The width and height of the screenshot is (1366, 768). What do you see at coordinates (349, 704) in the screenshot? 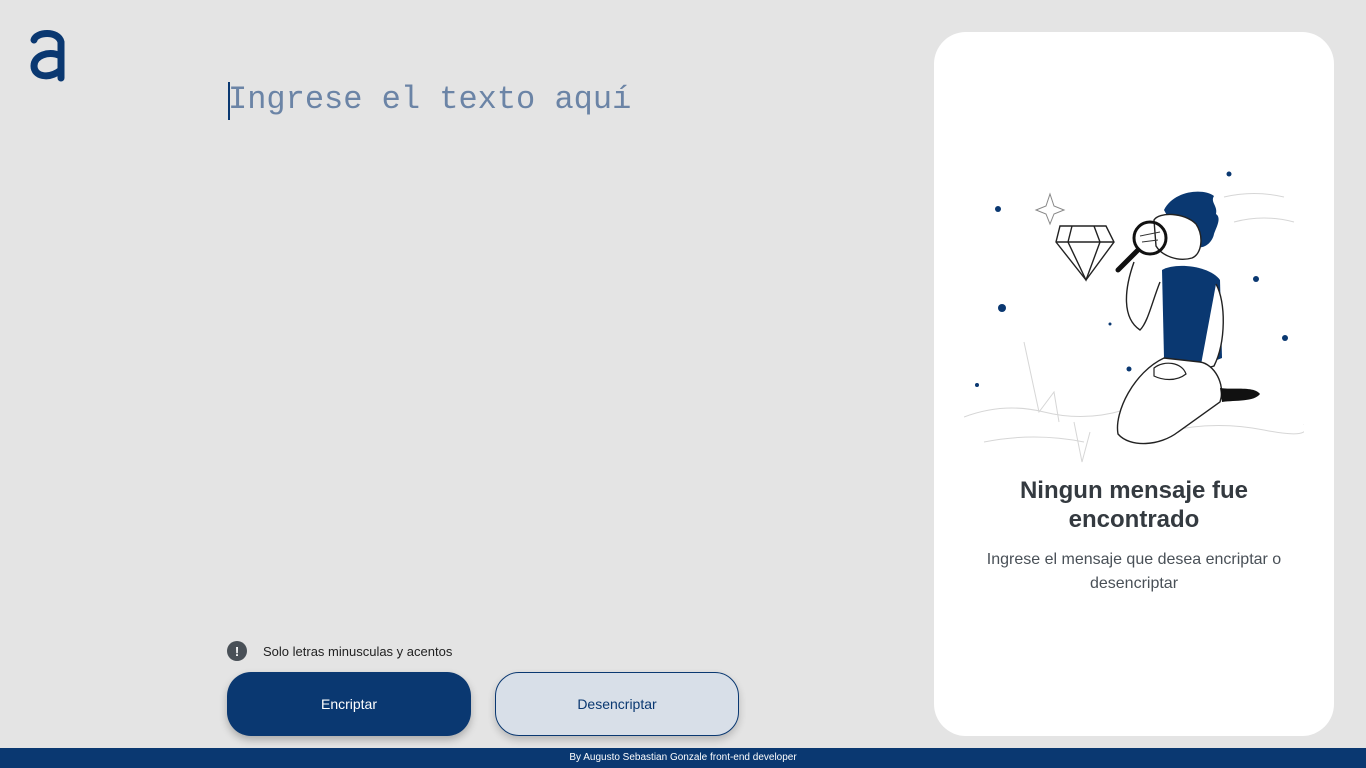
I see `encrypt-button: Encriptar` at bounding box center [349, 704].